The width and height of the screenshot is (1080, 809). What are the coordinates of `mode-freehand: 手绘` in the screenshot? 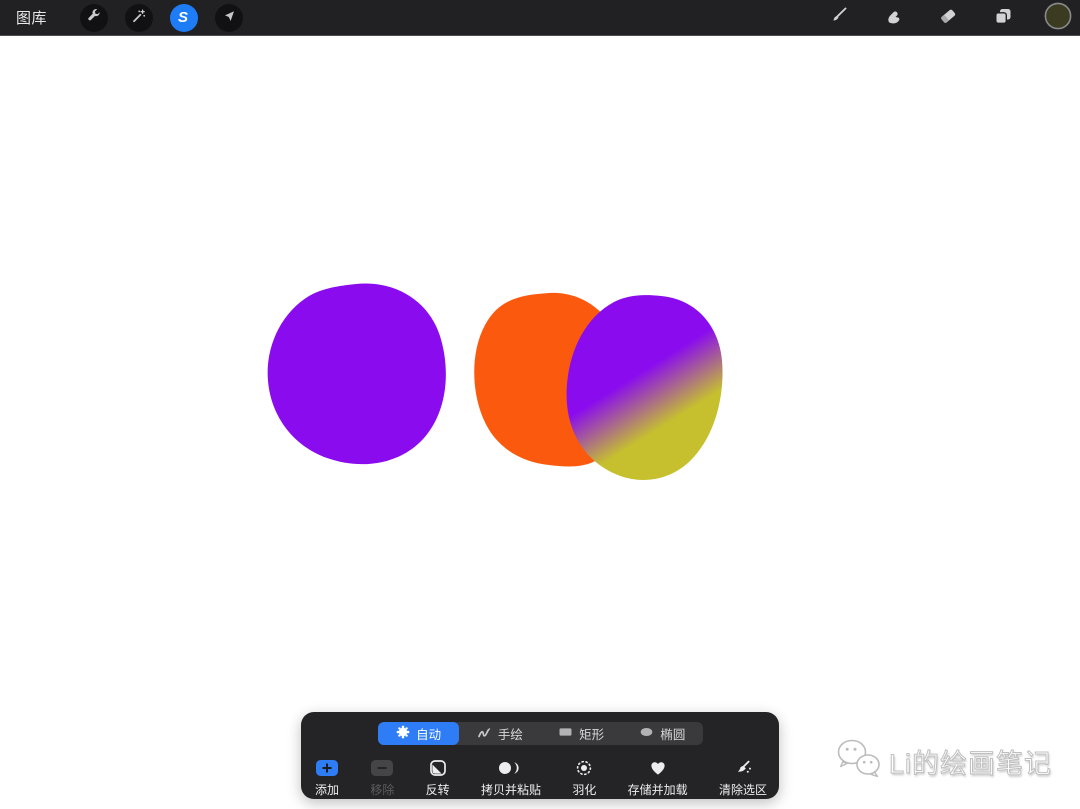 It's located at (499, 733).